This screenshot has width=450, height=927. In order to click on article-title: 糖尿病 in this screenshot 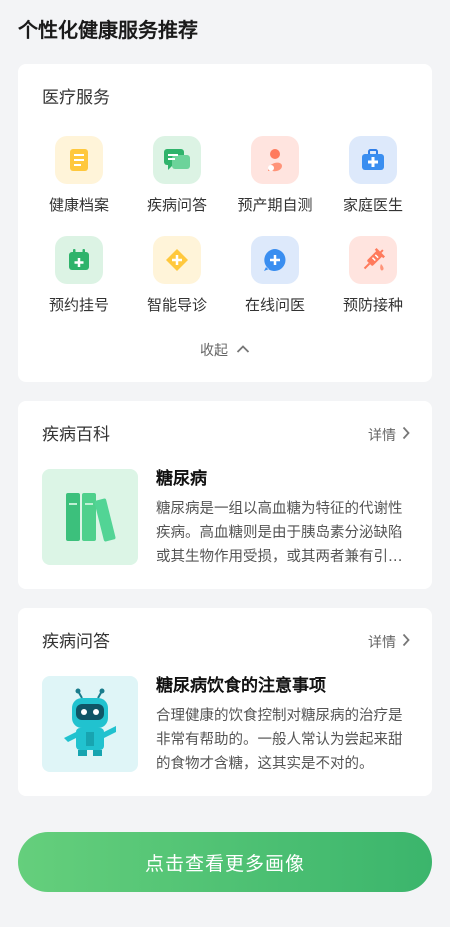, I will do `click(181, 479)`.